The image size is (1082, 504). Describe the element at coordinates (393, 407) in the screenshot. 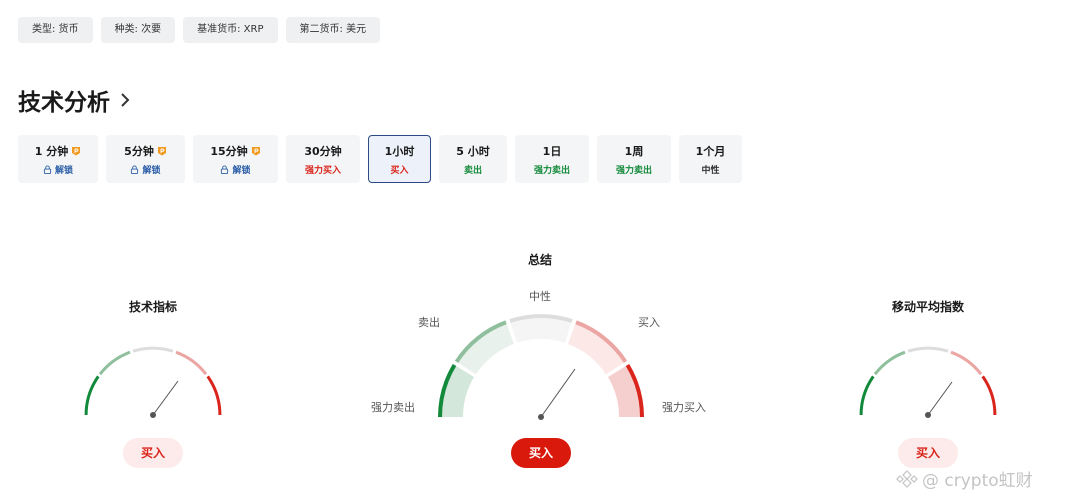

I see `summary-label-strong-sell: 强力卖出` at that location.